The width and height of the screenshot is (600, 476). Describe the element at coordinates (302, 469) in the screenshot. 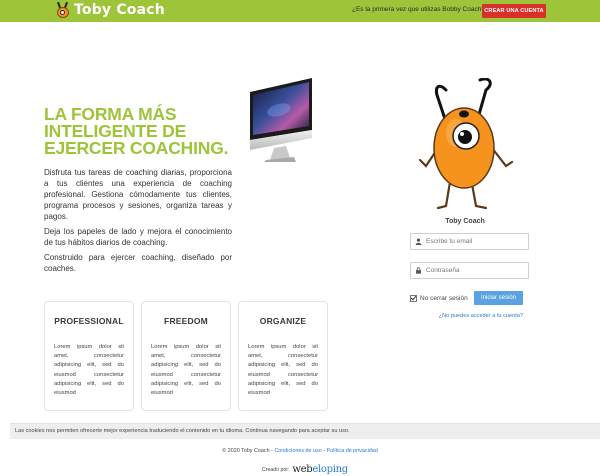

I see `brand-part: web` at that location.